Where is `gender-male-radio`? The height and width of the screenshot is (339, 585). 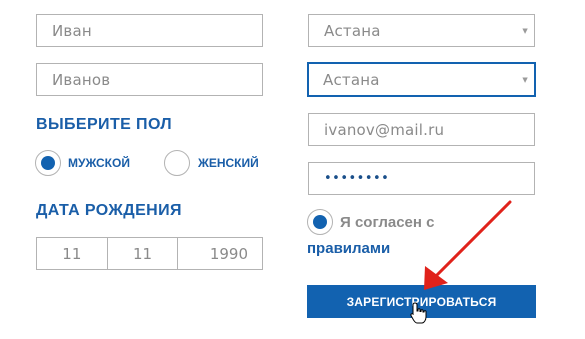 gender-male-radio is located at coordinates (48, 163).